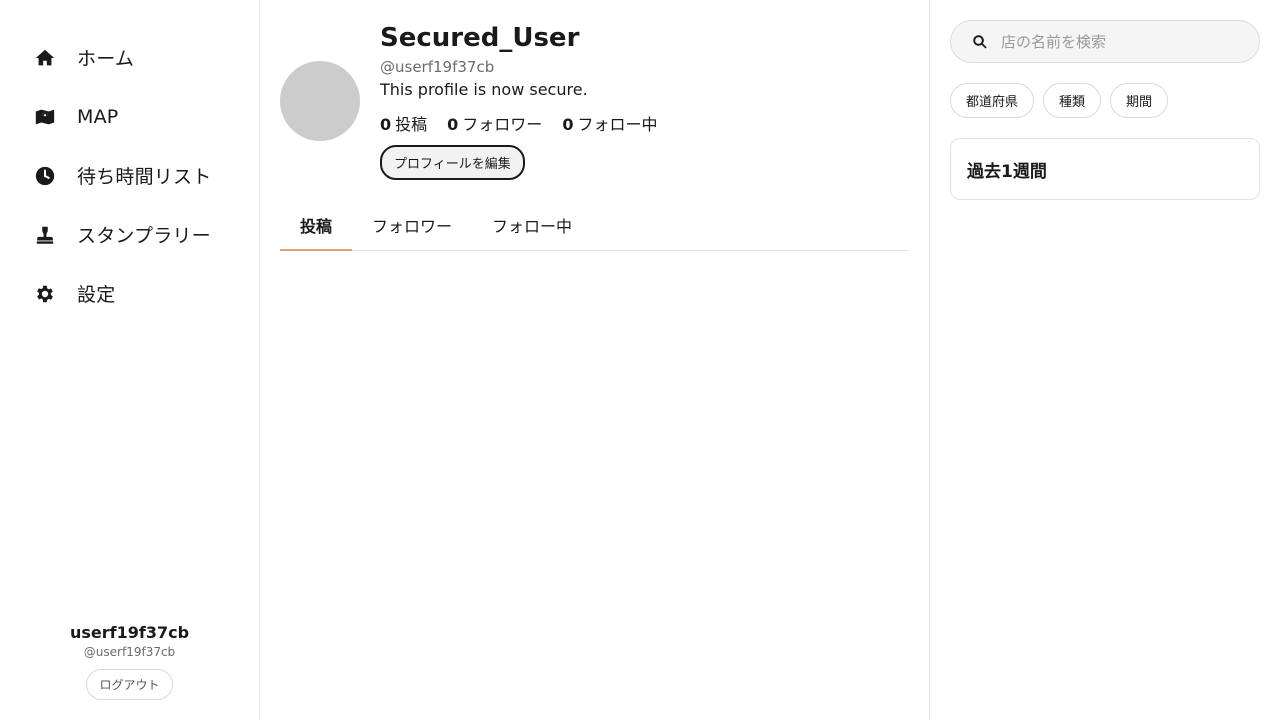  I want to click on tab-following: フォロー中, so click(532, 225).